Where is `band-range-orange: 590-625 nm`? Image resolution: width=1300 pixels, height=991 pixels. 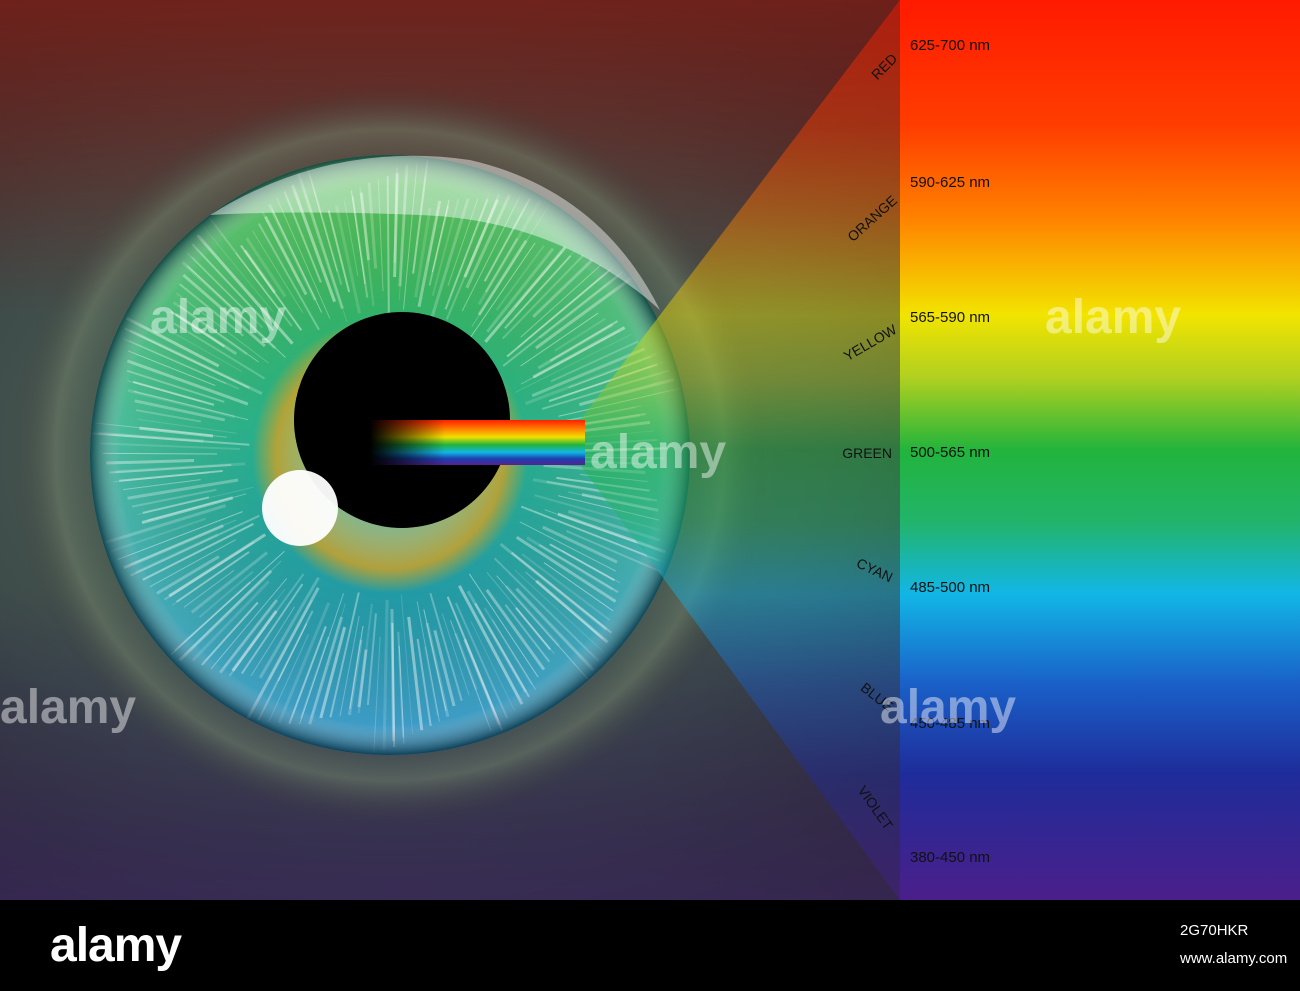 band-range-orange: 590-625 nm is located at coordinates (950, 182).